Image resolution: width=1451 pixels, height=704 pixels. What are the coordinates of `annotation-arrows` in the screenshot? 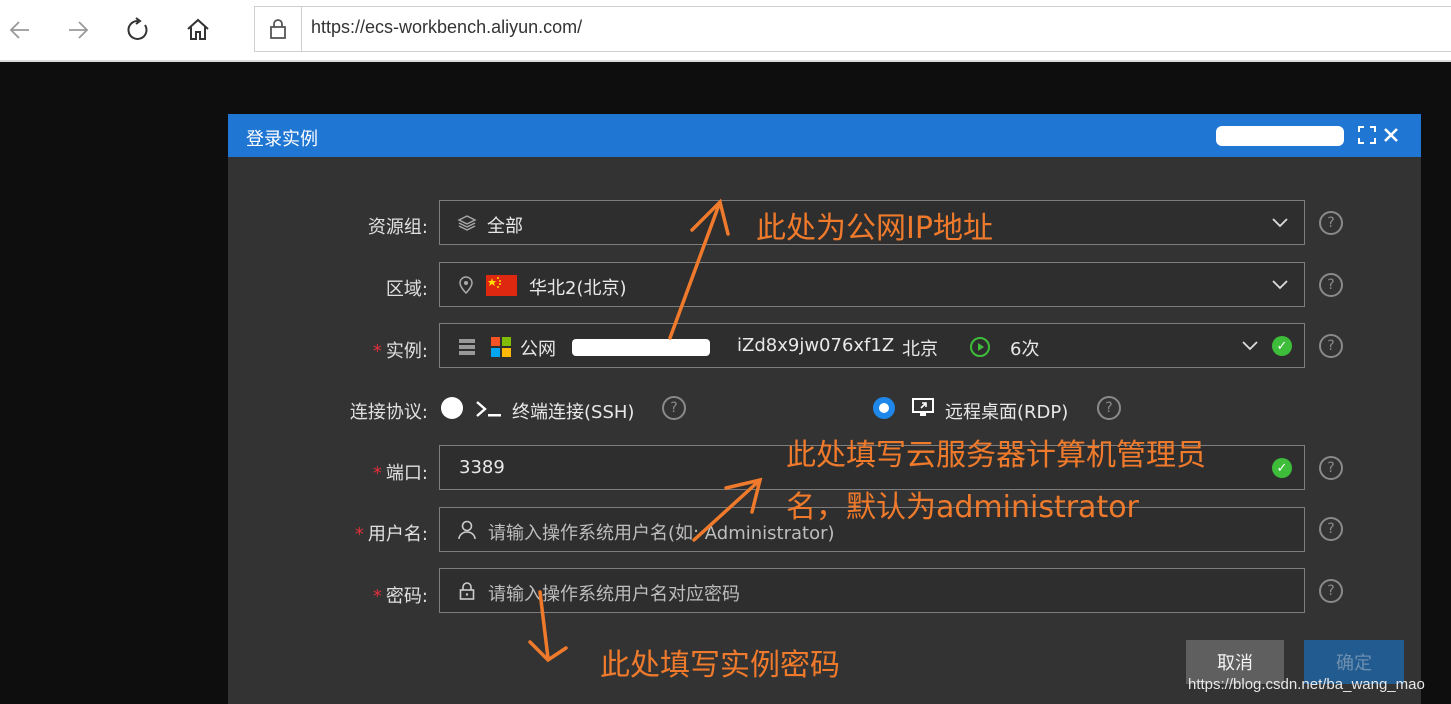 It's located at (645, 430).